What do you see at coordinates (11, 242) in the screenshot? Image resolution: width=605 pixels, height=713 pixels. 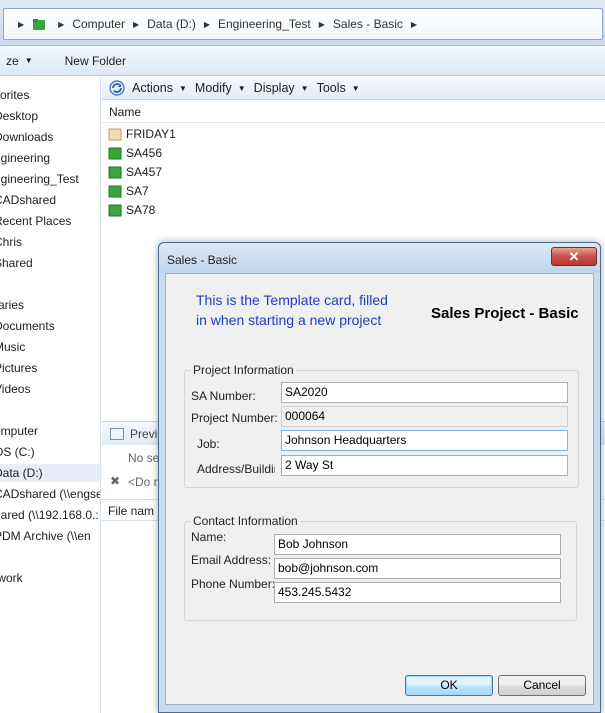 I see `nav-item-chris: Chris` at bounding box center [11, 242].